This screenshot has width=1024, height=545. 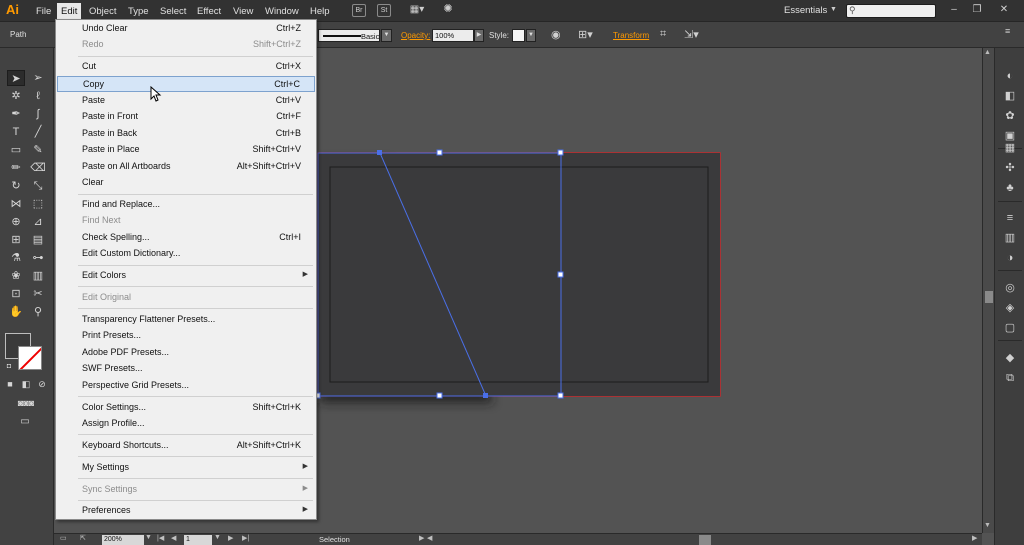 I want to click on menu-type: Type, so click(x=138, y=11).